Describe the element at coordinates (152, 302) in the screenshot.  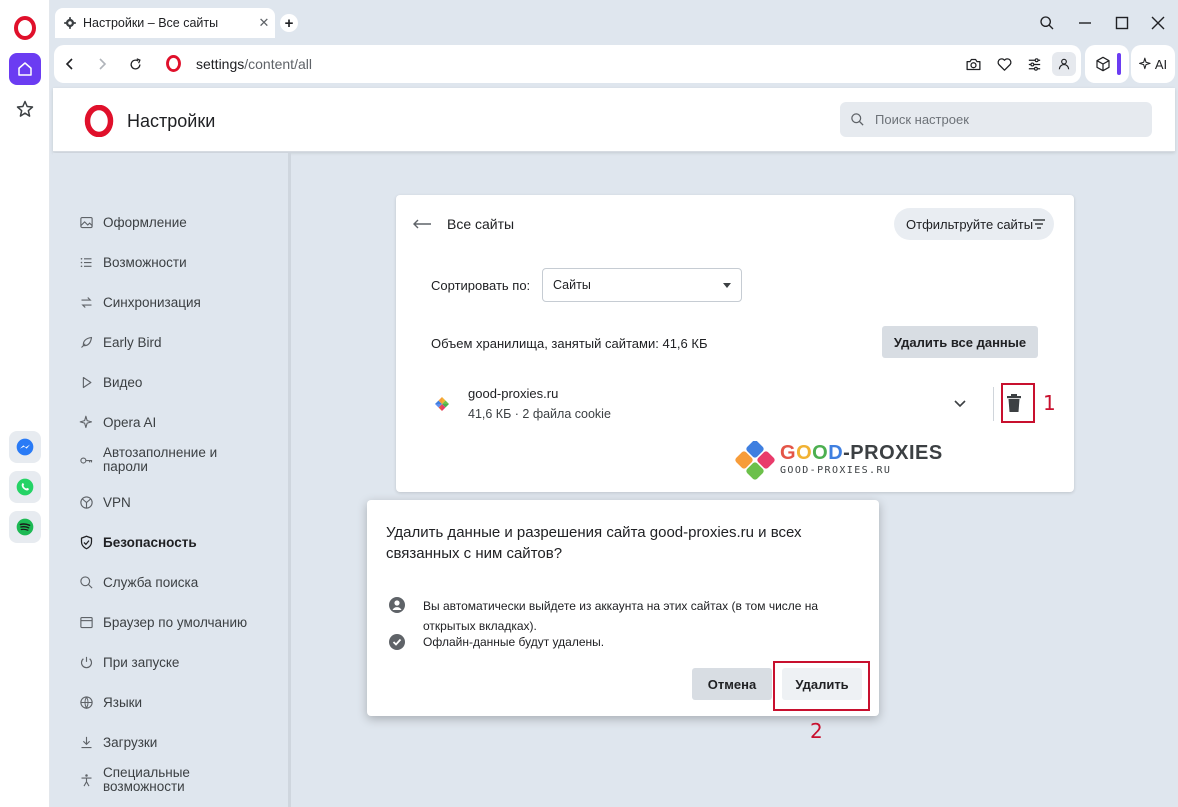
I see `nav-label: Синхронизация` at that location.